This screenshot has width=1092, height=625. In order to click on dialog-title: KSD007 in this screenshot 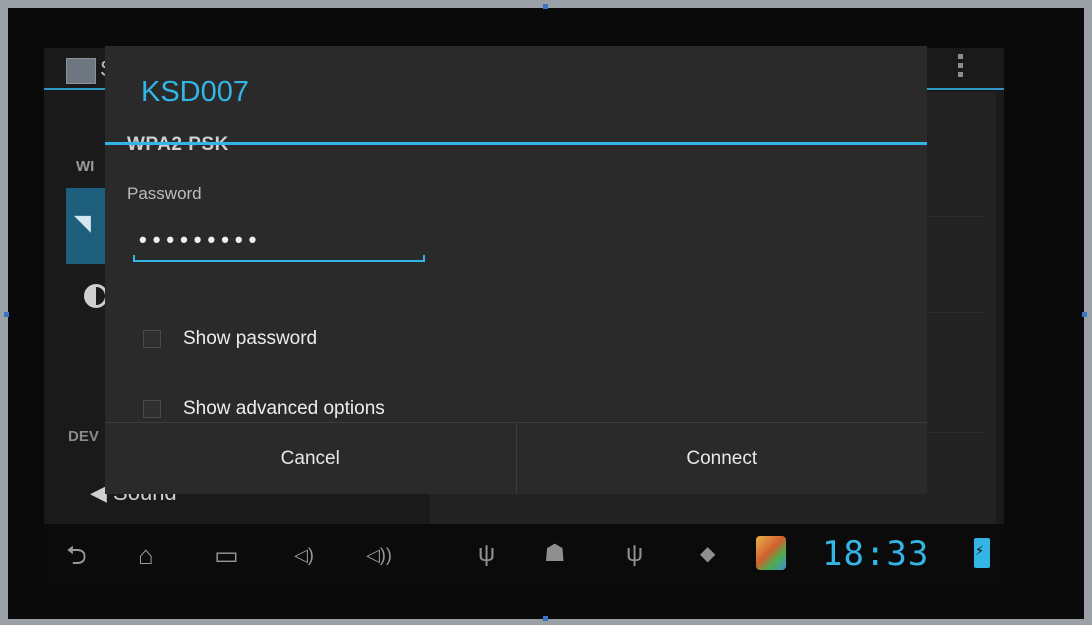, I will do `click(195, 92)`.